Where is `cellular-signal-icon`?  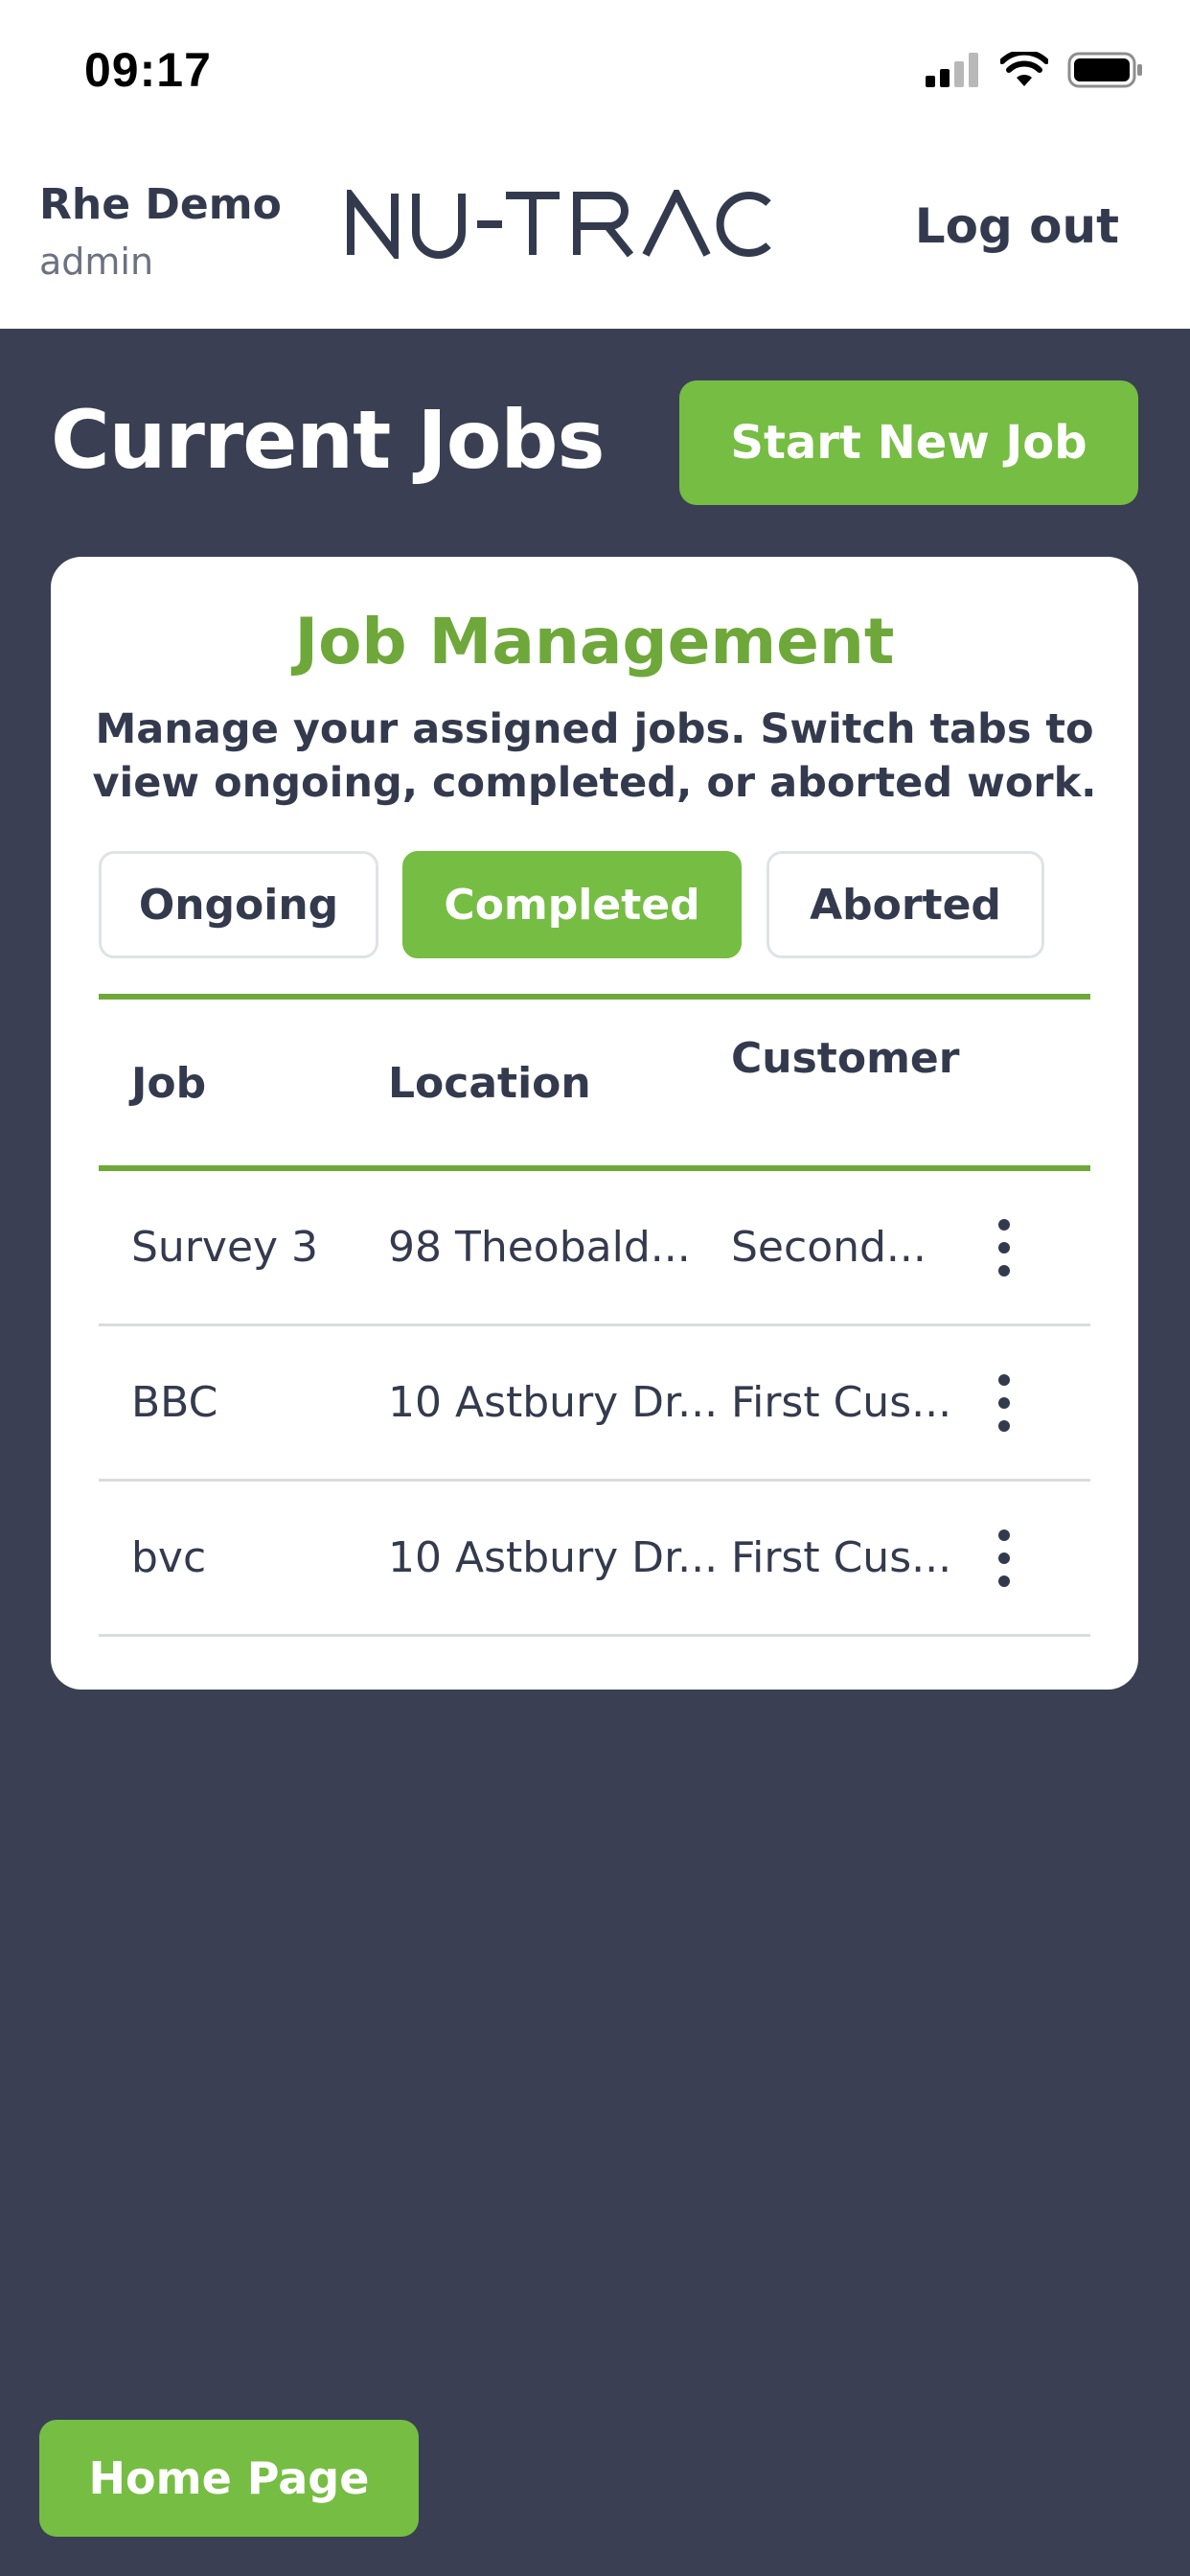 cellular-signal-icon is located at coordinates (953, 72).